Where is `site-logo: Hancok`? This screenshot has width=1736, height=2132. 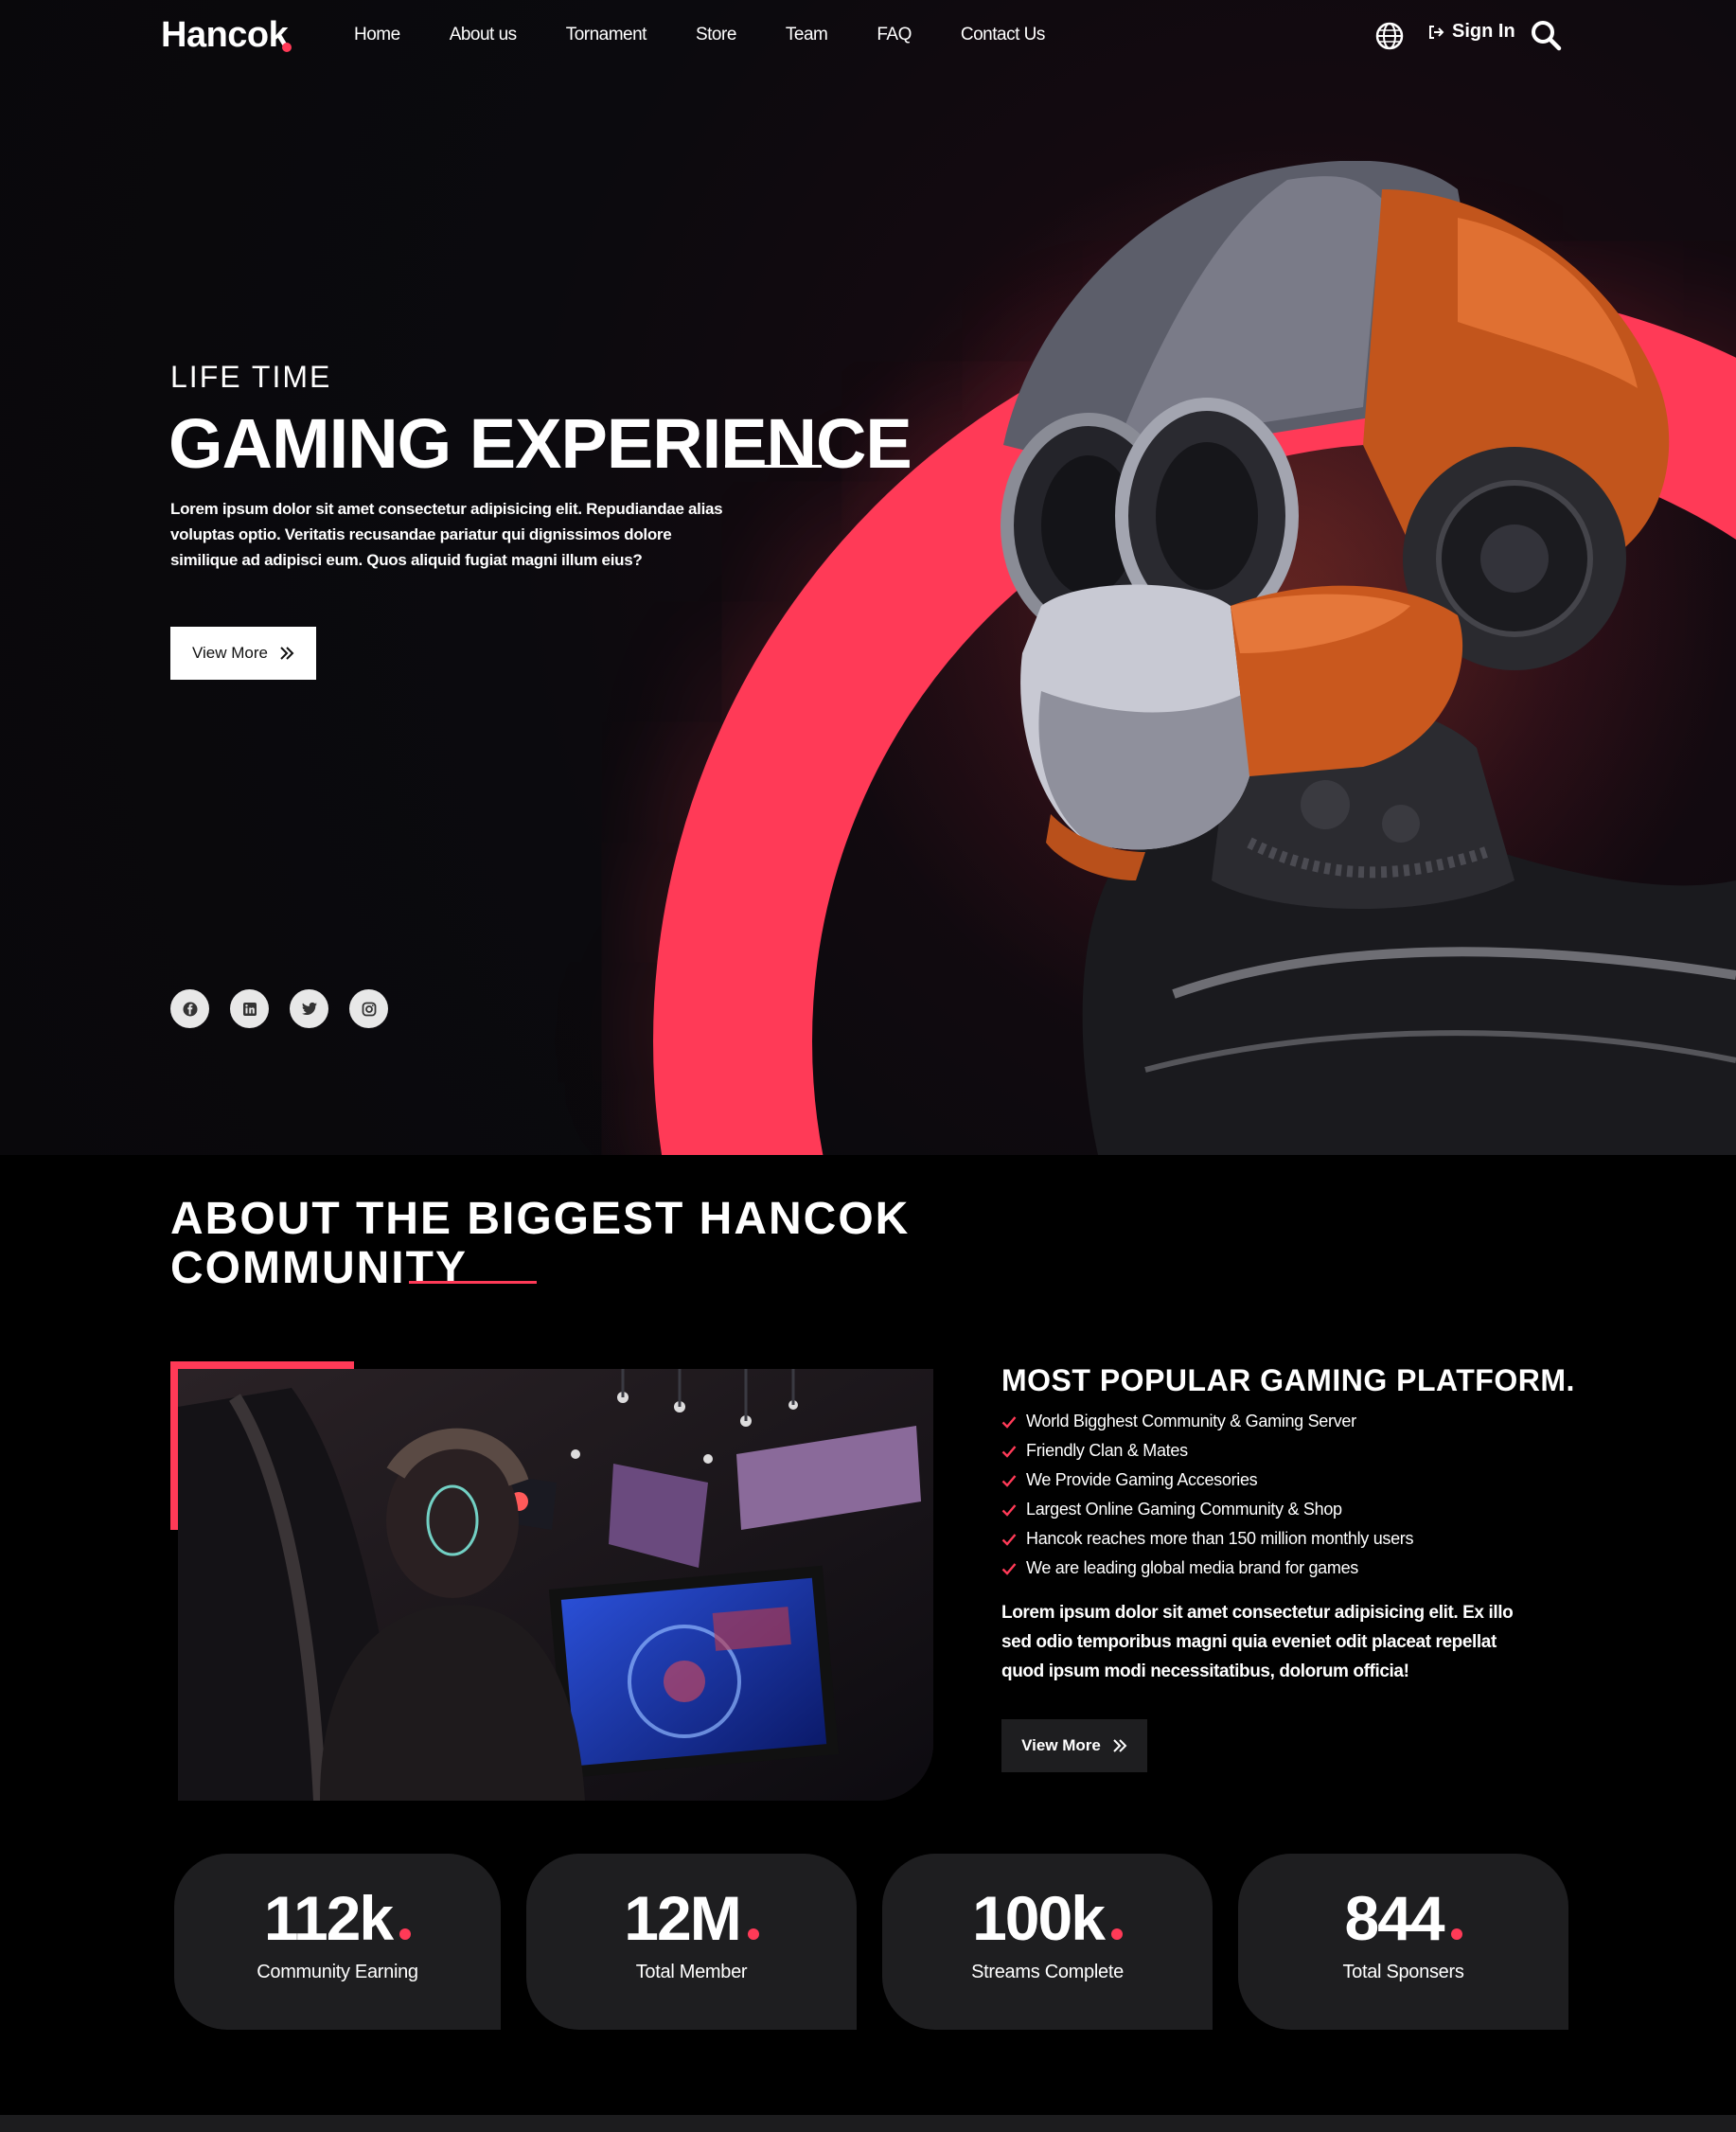
site-logo: Hancok is located at coordinates (225, 35).